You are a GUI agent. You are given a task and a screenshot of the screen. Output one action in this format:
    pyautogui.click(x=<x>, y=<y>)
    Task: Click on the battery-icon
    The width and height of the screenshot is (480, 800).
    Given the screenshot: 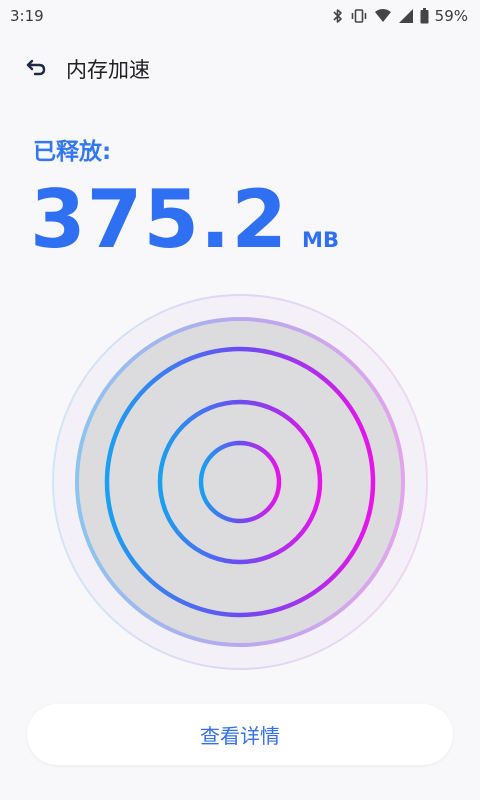 What is the action you would take?
    pyautogui.click(x=424, y=16)
    